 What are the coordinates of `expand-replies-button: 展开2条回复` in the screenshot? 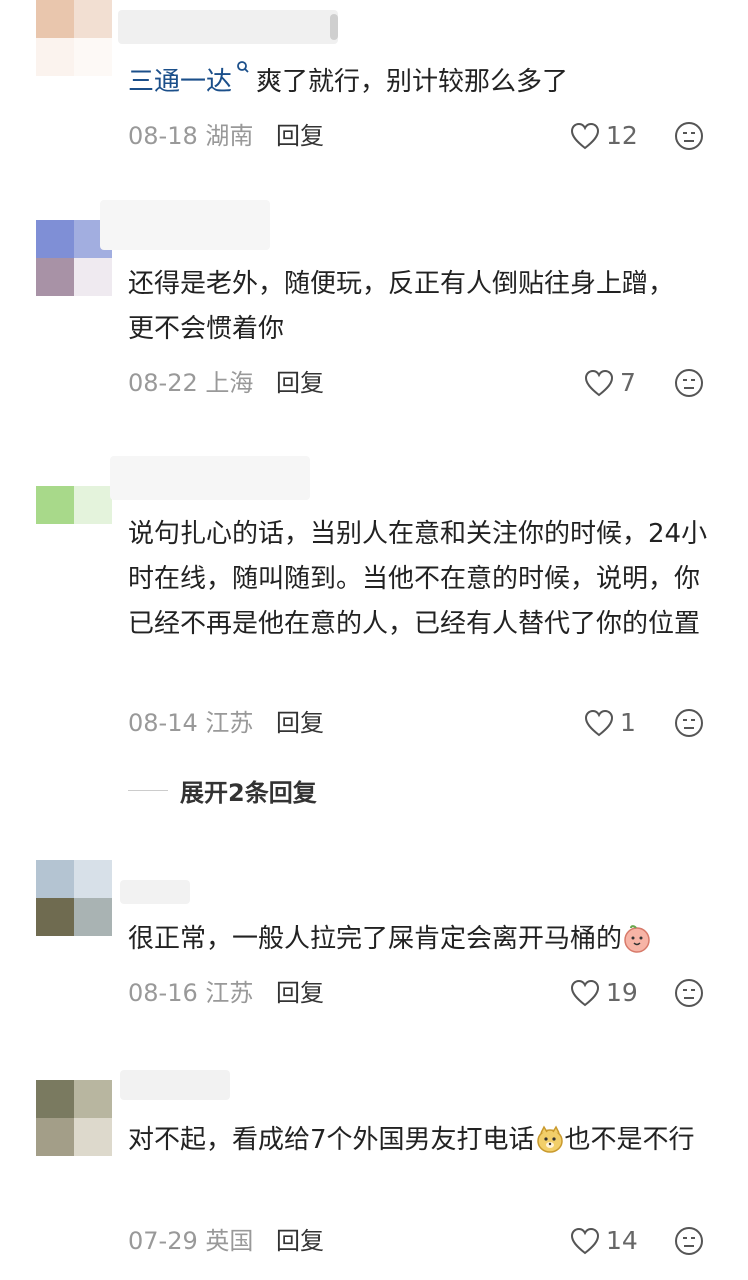 It's located at (222, 791).